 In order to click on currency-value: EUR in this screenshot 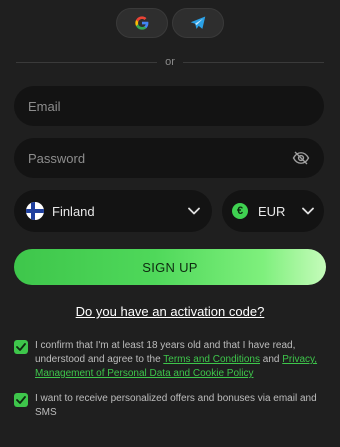, I will do `click(272, 211)`.